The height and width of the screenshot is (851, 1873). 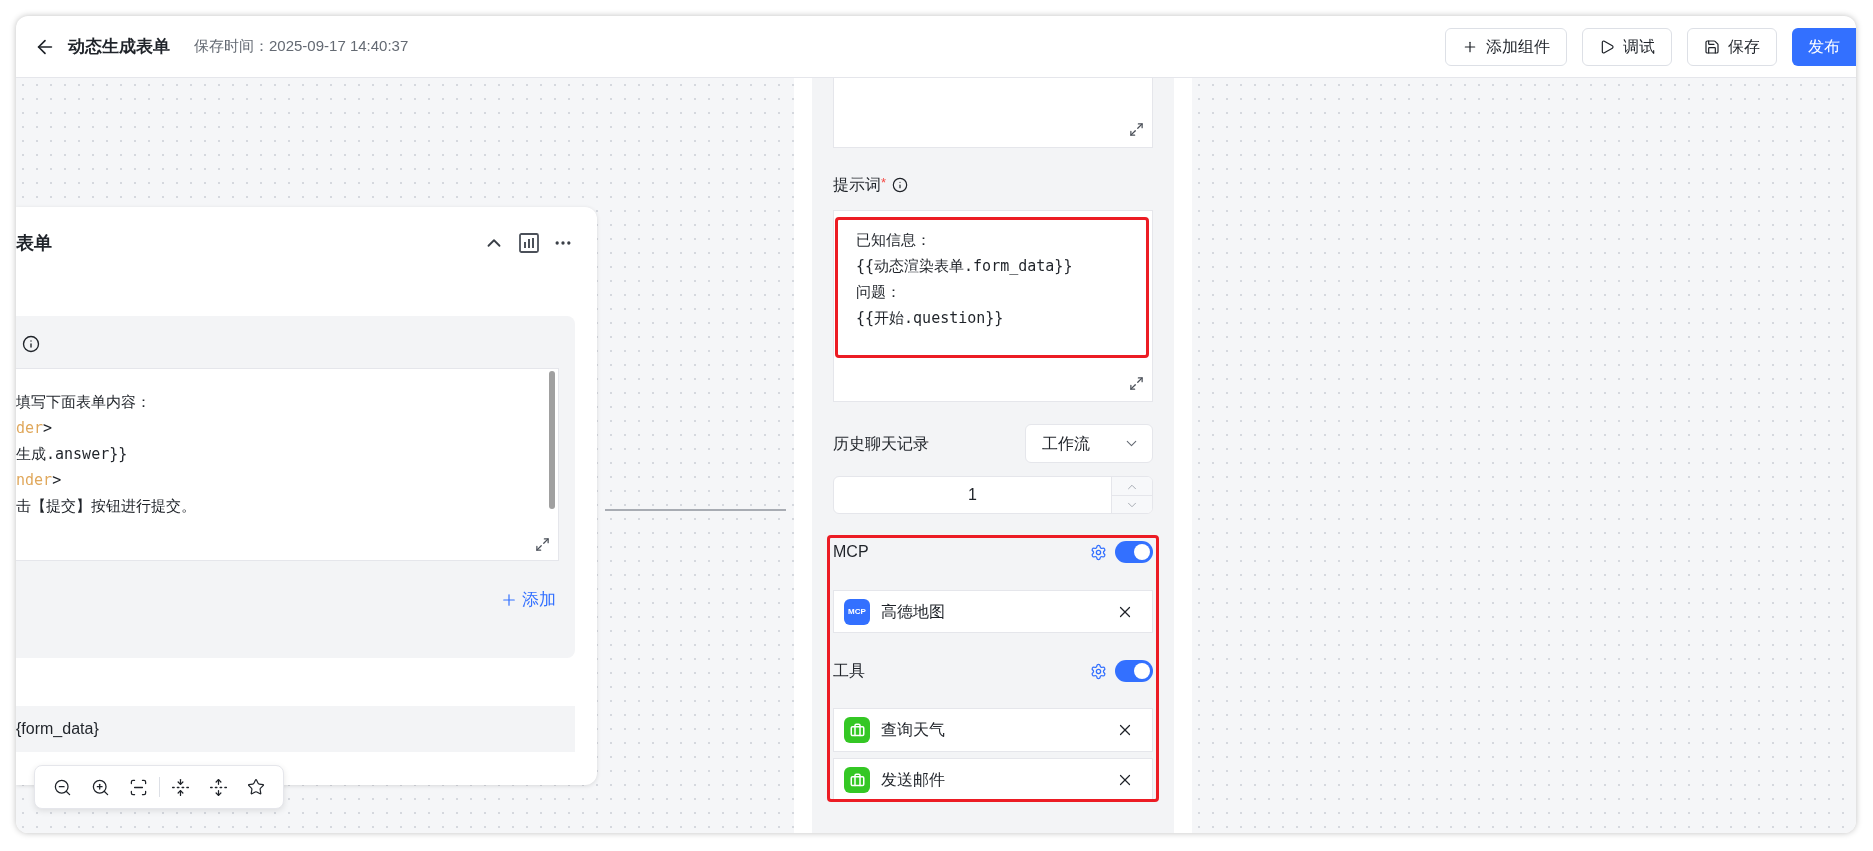 I want to click on text-line: 生成.answer}}, so click(x=72, y=454).